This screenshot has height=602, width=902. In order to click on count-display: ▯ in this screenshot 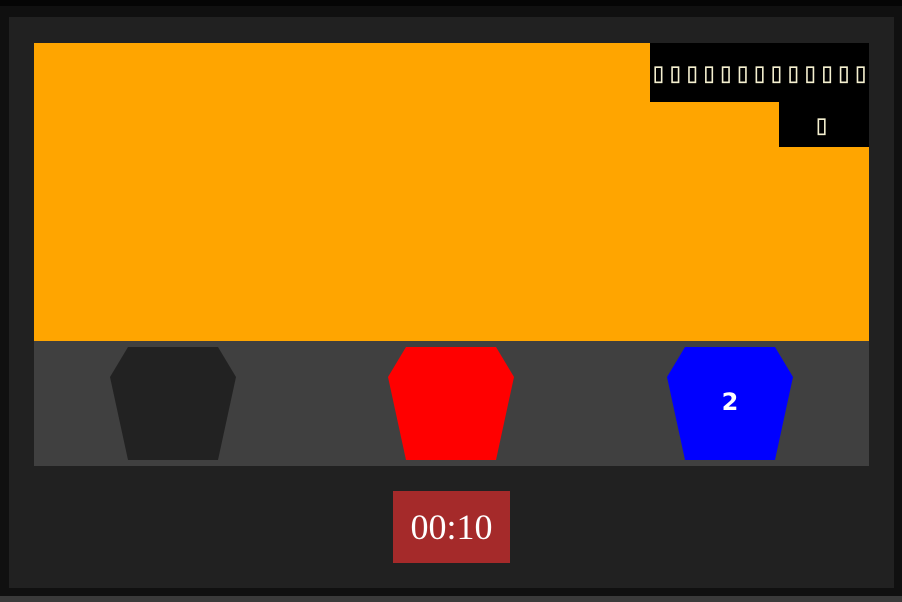, I will do `click(824, 124)`.